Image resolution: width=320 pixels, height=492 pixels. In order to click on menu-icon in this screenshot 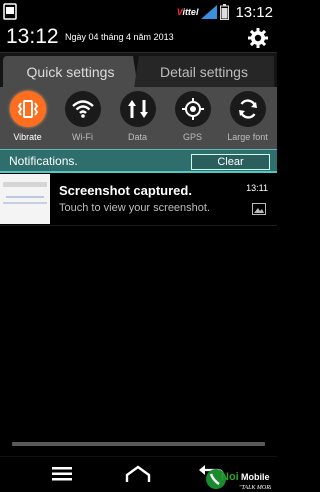, I will do `click(62, 474)`.